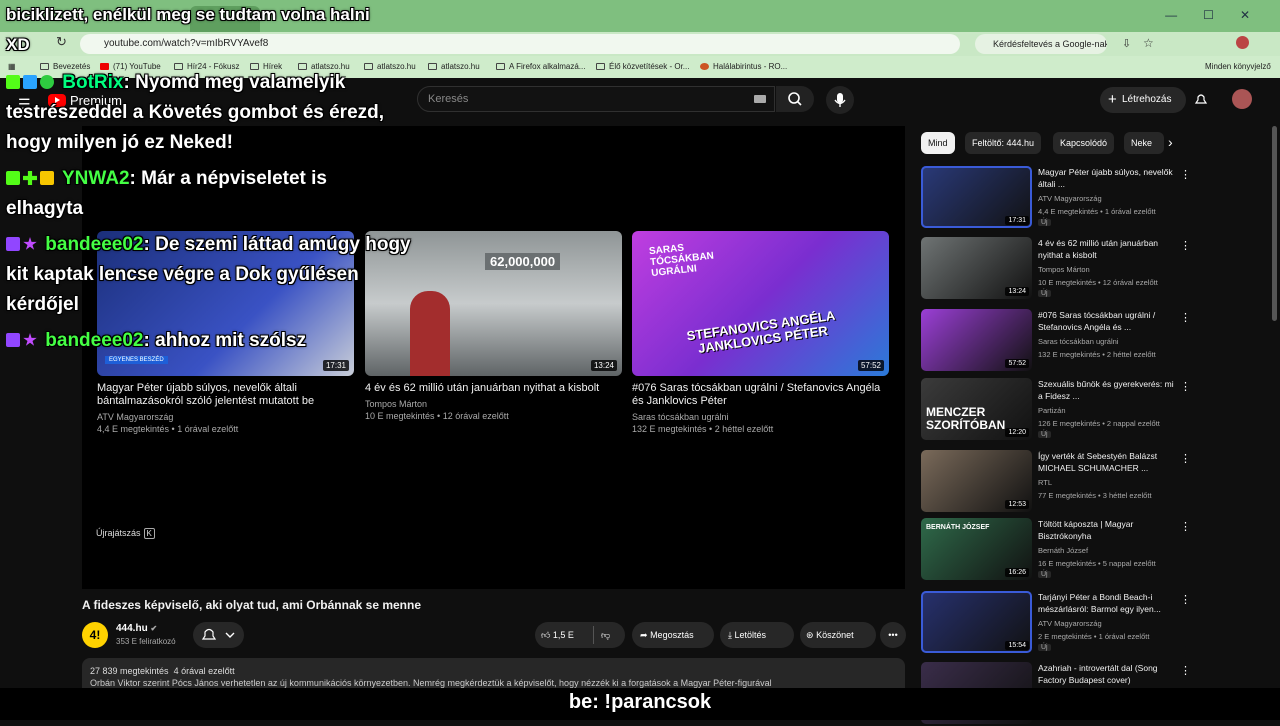 The height and width of the screenshot is (726, 1280). I want to click on replay-shortcut-key: K, so click(149, 533).